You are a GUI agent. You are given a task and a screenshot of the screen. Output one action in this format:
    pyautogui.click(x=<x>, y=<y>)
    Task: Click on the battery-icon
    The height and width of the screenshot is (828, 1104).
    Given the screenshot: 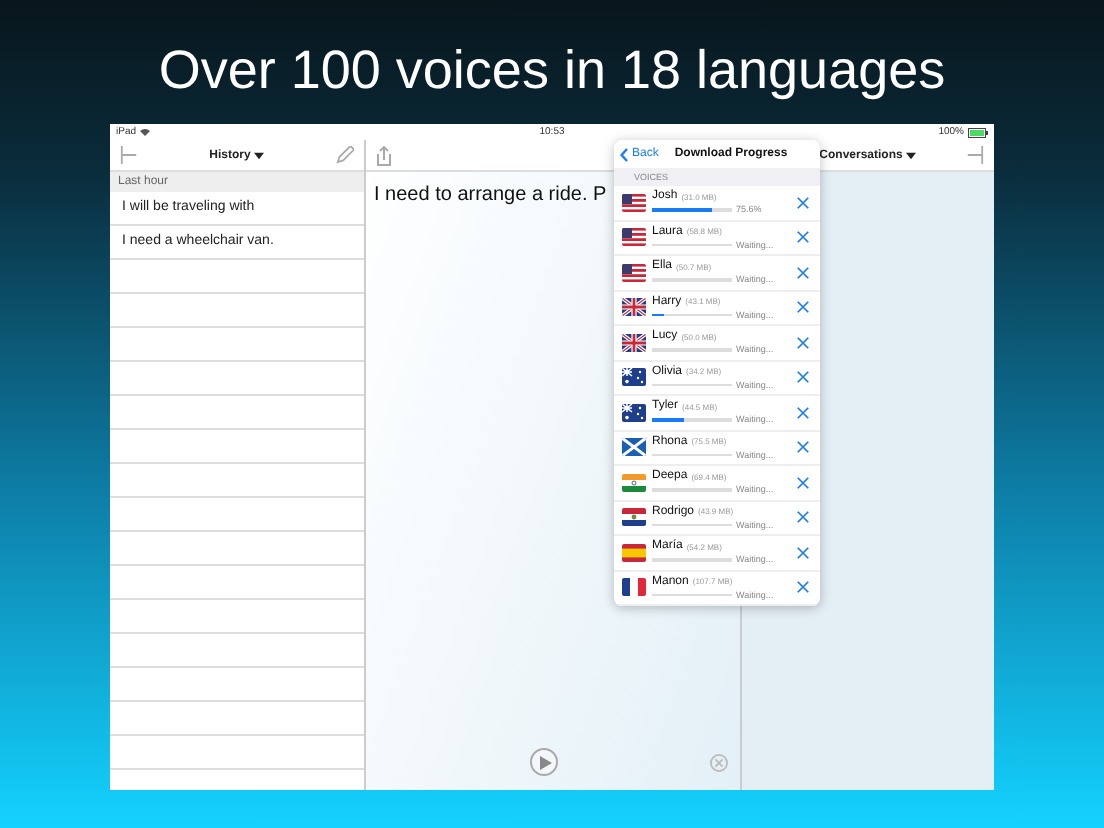 What is the action you would take?
    pyautogui.click(x=978, y=132)
    